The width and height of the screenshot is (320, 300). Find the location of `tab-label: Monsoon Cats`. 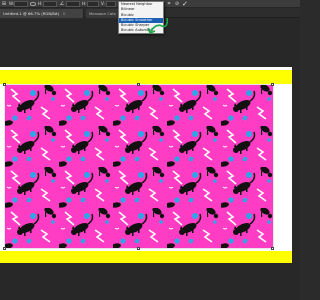

tab-label: Monsoon Cats is located at coordinates (102, 13).